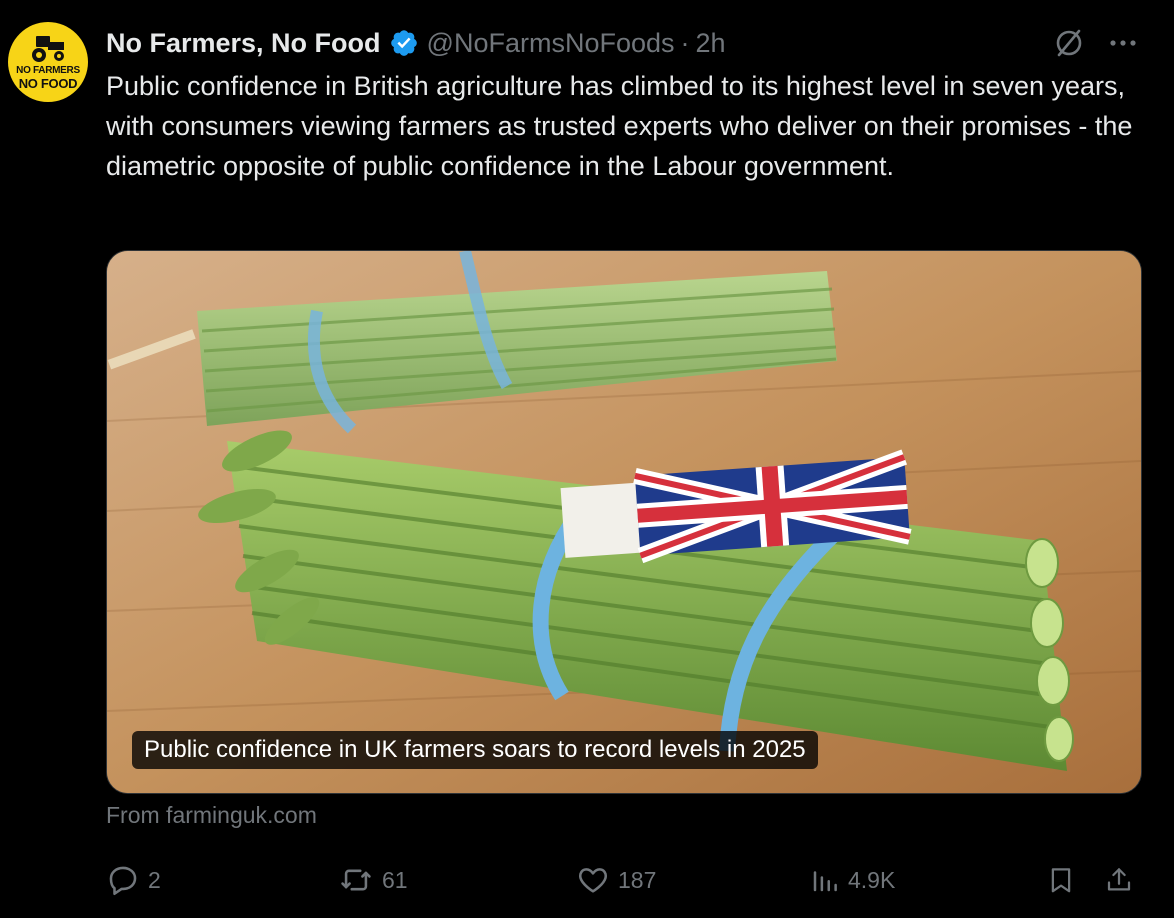  Describe the element at coordinates (825, 881) in the screenshot. I see `views-icon` at that location.